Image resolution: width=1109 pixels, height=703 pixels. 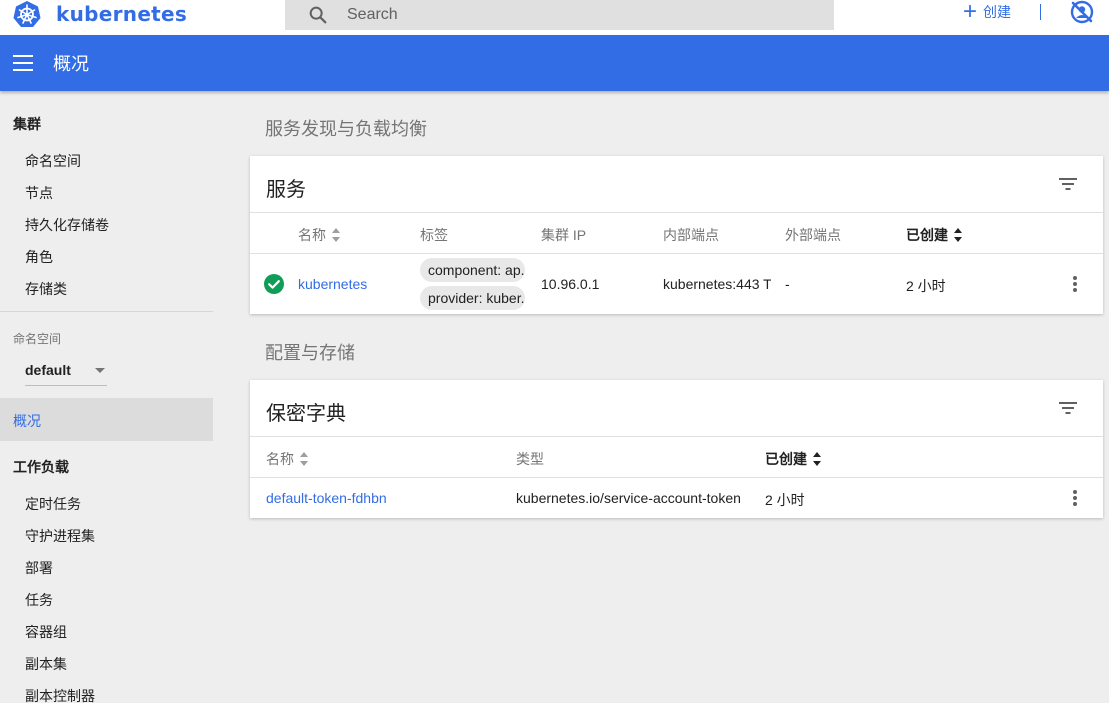 I want to click on sidebar-item-overview-label: 概况, so click(x=27, y=421).